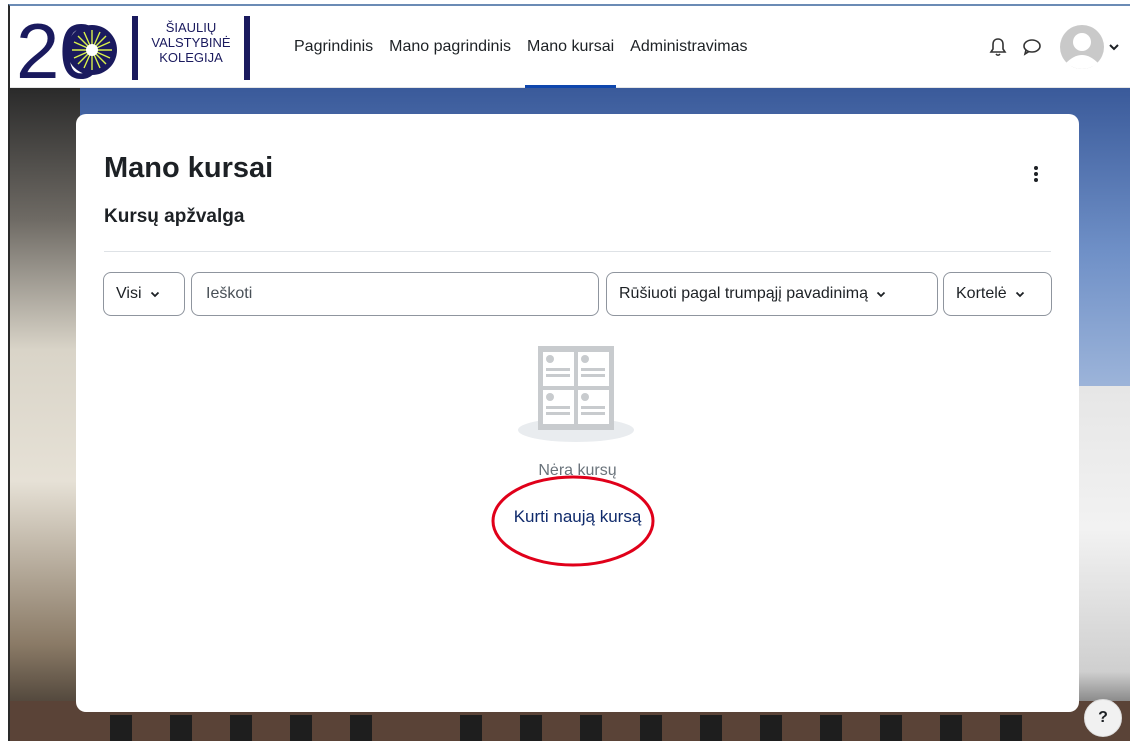  I want to click on section-divider, so click(577, 251).